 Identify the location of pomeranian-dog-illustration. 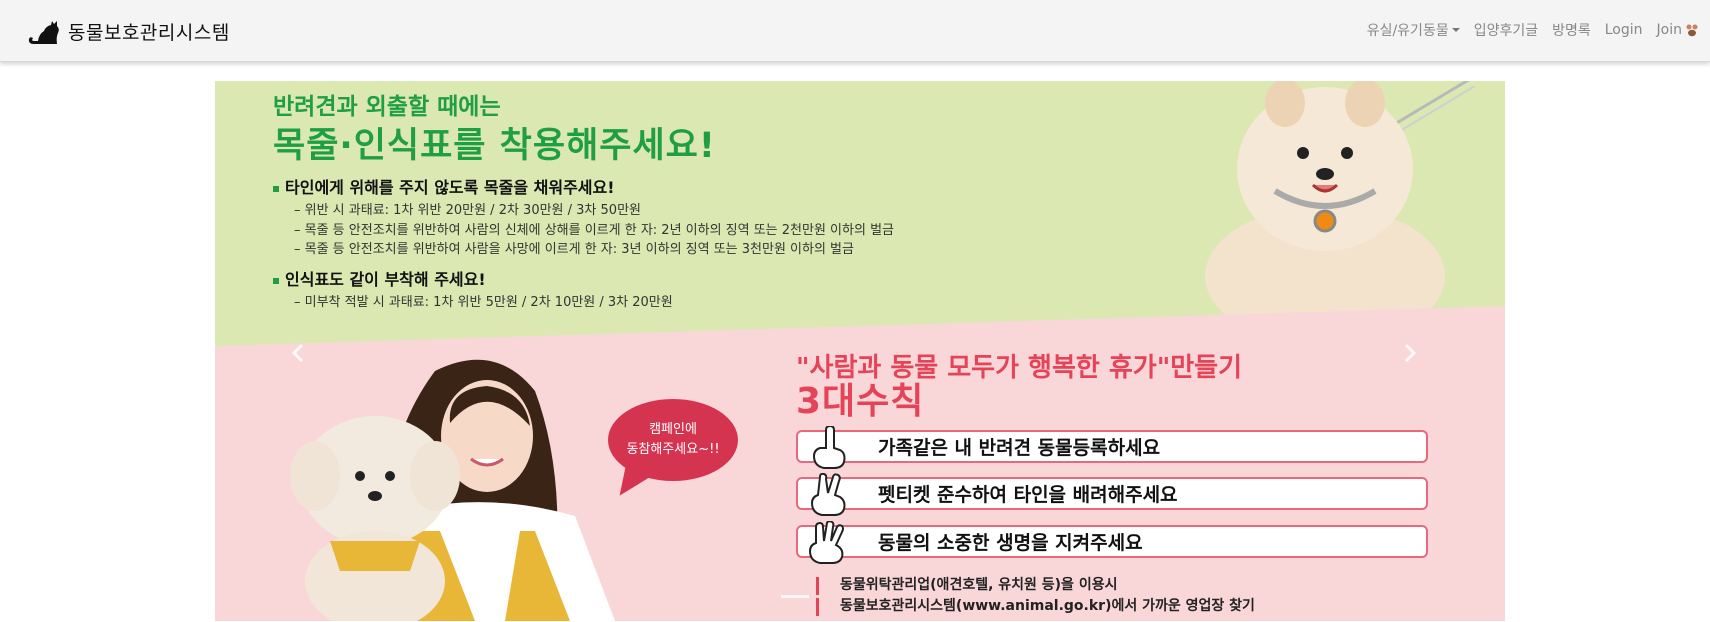
(1340, 201).